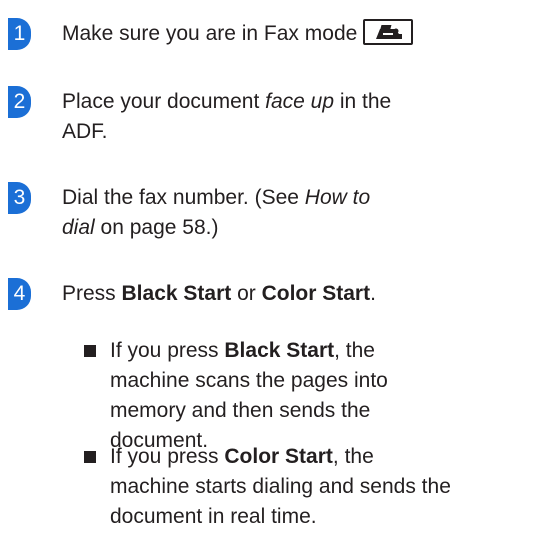  I want to click on text-line: machine scans the pages into, so click(249, 380).